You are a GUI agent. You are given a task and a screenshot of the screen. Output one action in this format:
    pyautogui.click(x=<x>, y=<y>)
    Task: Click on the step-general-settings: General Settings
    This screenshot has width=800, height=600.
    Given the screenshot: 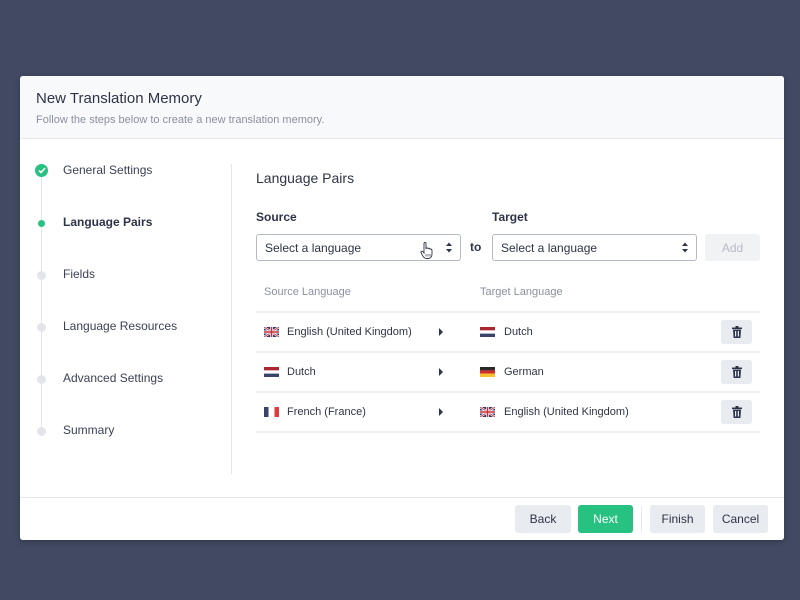 What is the action you would take?
    pyautogui.click(x=120, y=171)
    